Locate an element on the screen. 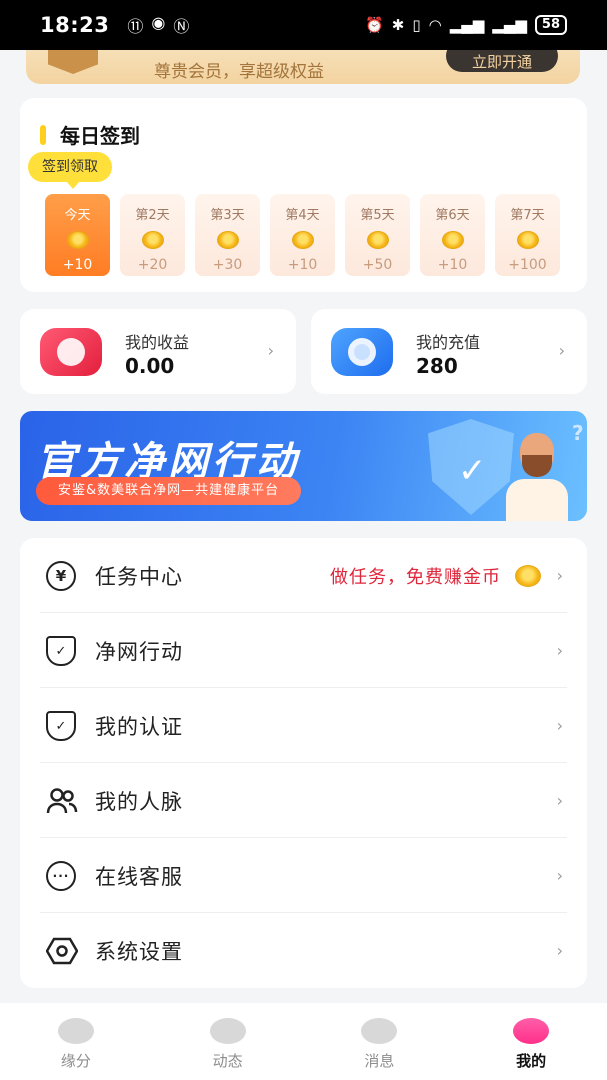 This screenshot has width=607, height=1080. day-reward: +100 is located at coordinates (527, 265).